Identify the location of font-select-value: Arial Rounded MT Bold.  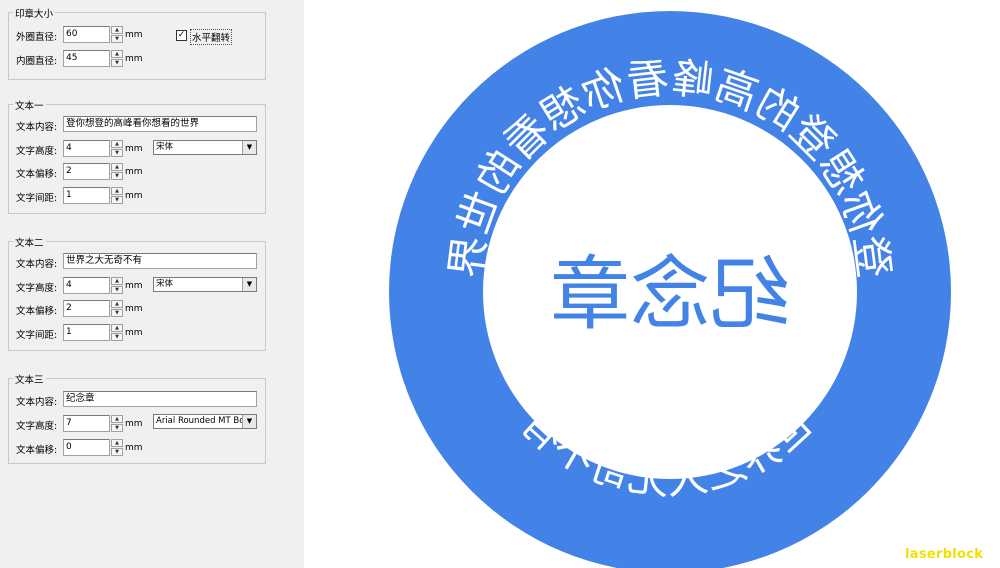
(204, 421).